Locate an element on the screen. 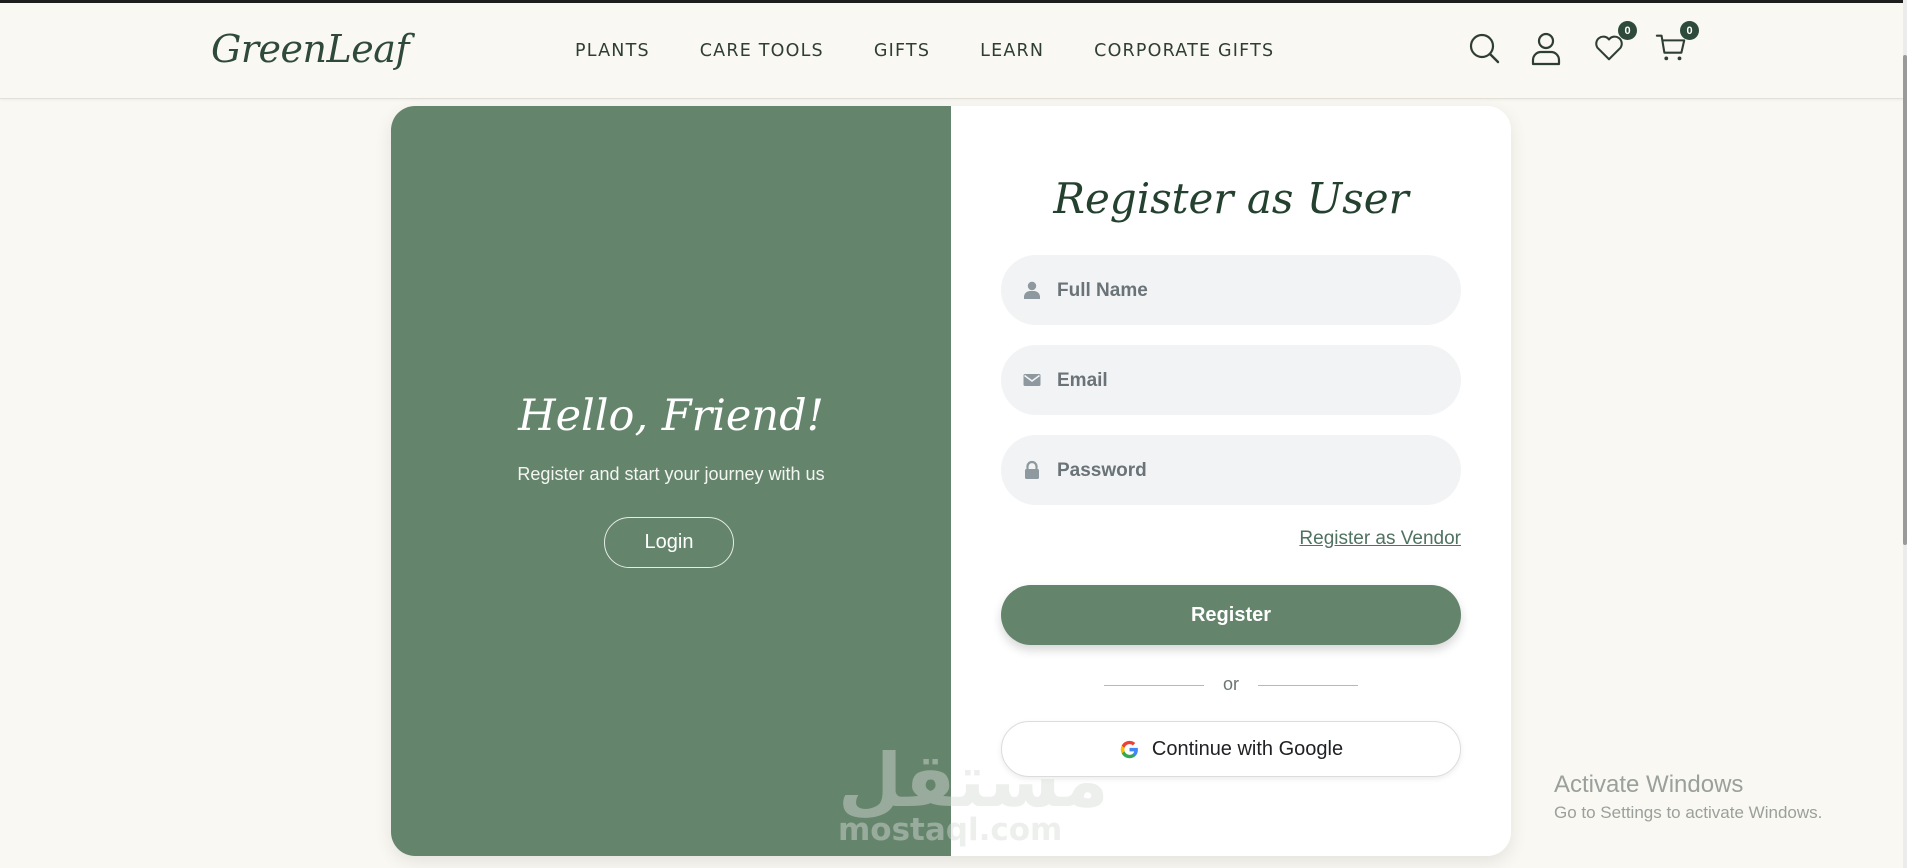 Image resolution: width=1907 pixels, height=868 pixels. form-title: Register as User is located at coordinates (1231, 198).